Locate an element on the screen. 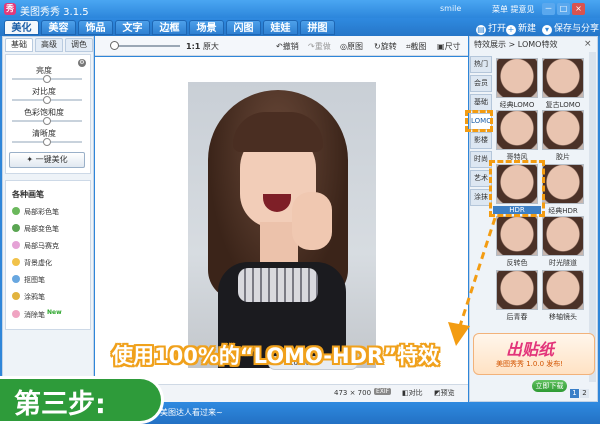 The width and height of the screenshot is (600, 424). compare-icon: ◧ is located at coordinates (405, 393).